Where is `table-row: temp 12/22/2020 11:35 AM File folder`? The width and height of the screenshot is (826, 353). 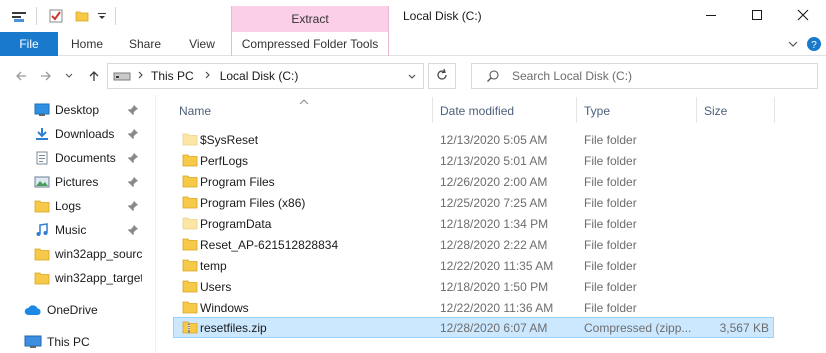 table-row: temp 12/22/2020 11:35 AM File folder is located at coordinates (473, 265).